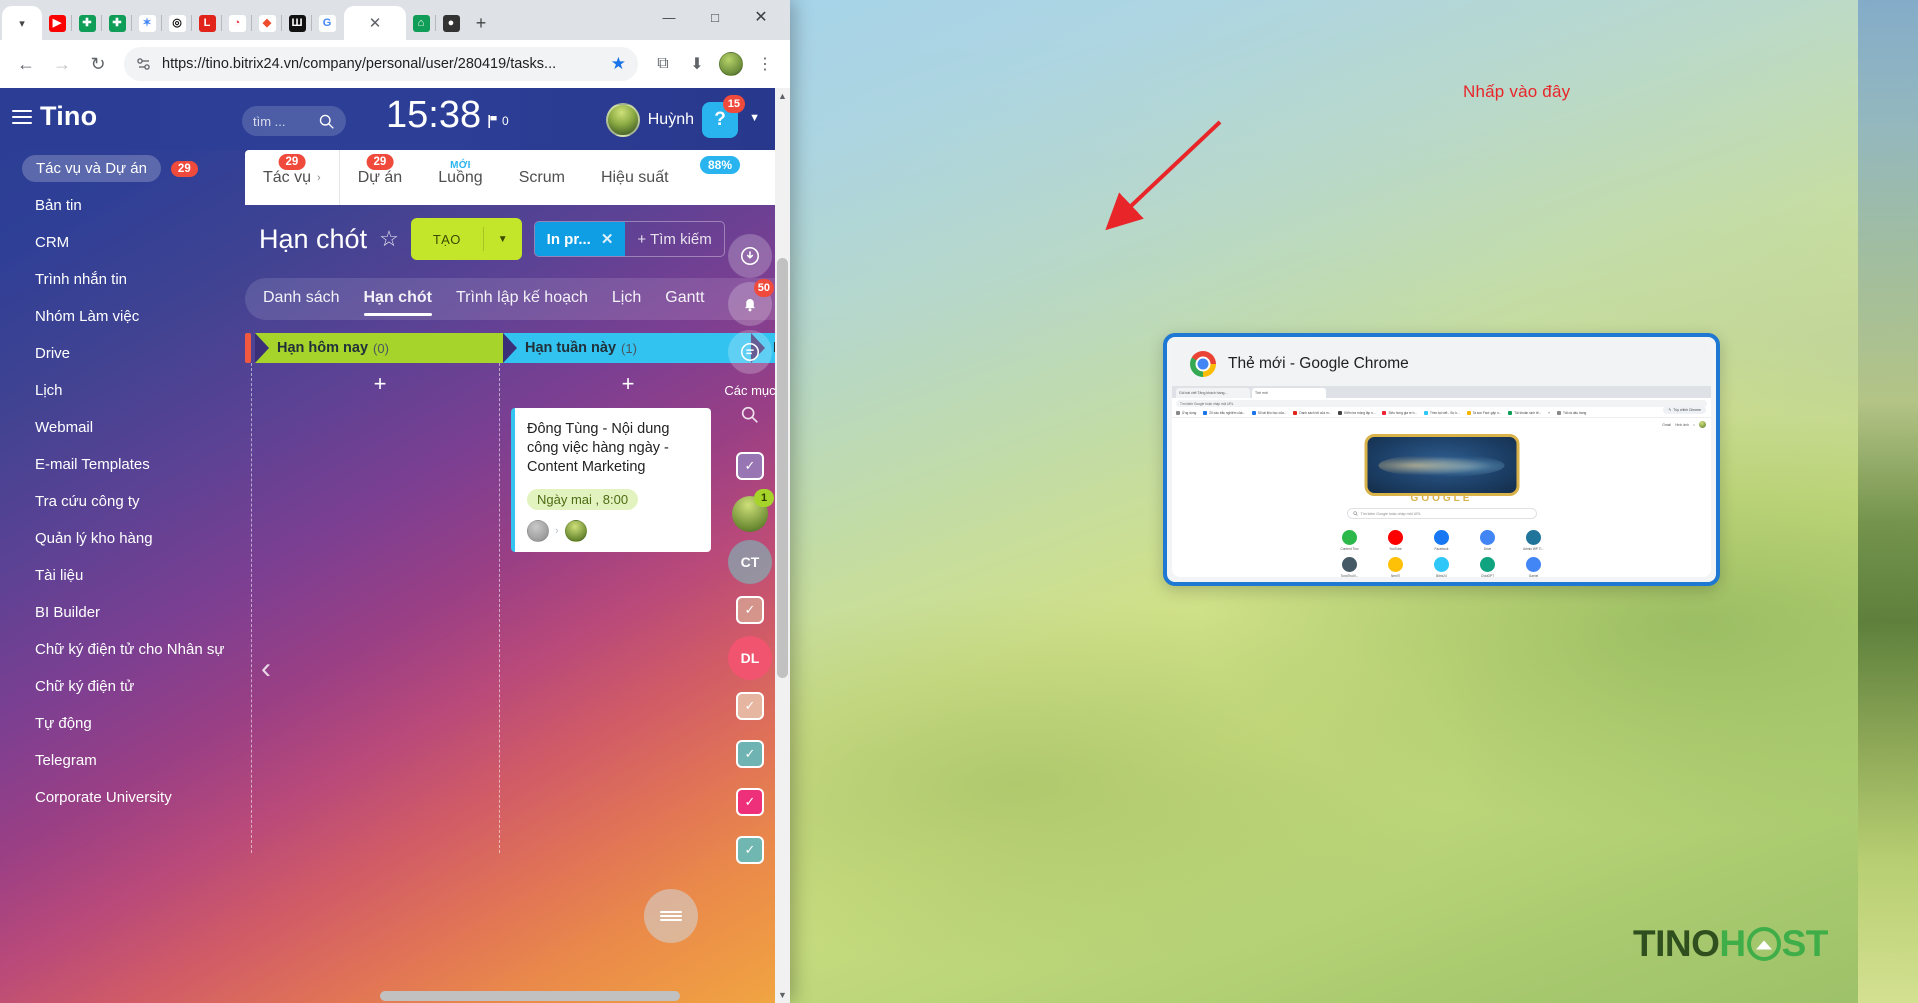  What do you see at coordinates (122, 649) in the screenshot?
I see `sidebar-item-esign-hr: Chữ ký điện tử cho Nhân sự` at bounding box center [122, 649].